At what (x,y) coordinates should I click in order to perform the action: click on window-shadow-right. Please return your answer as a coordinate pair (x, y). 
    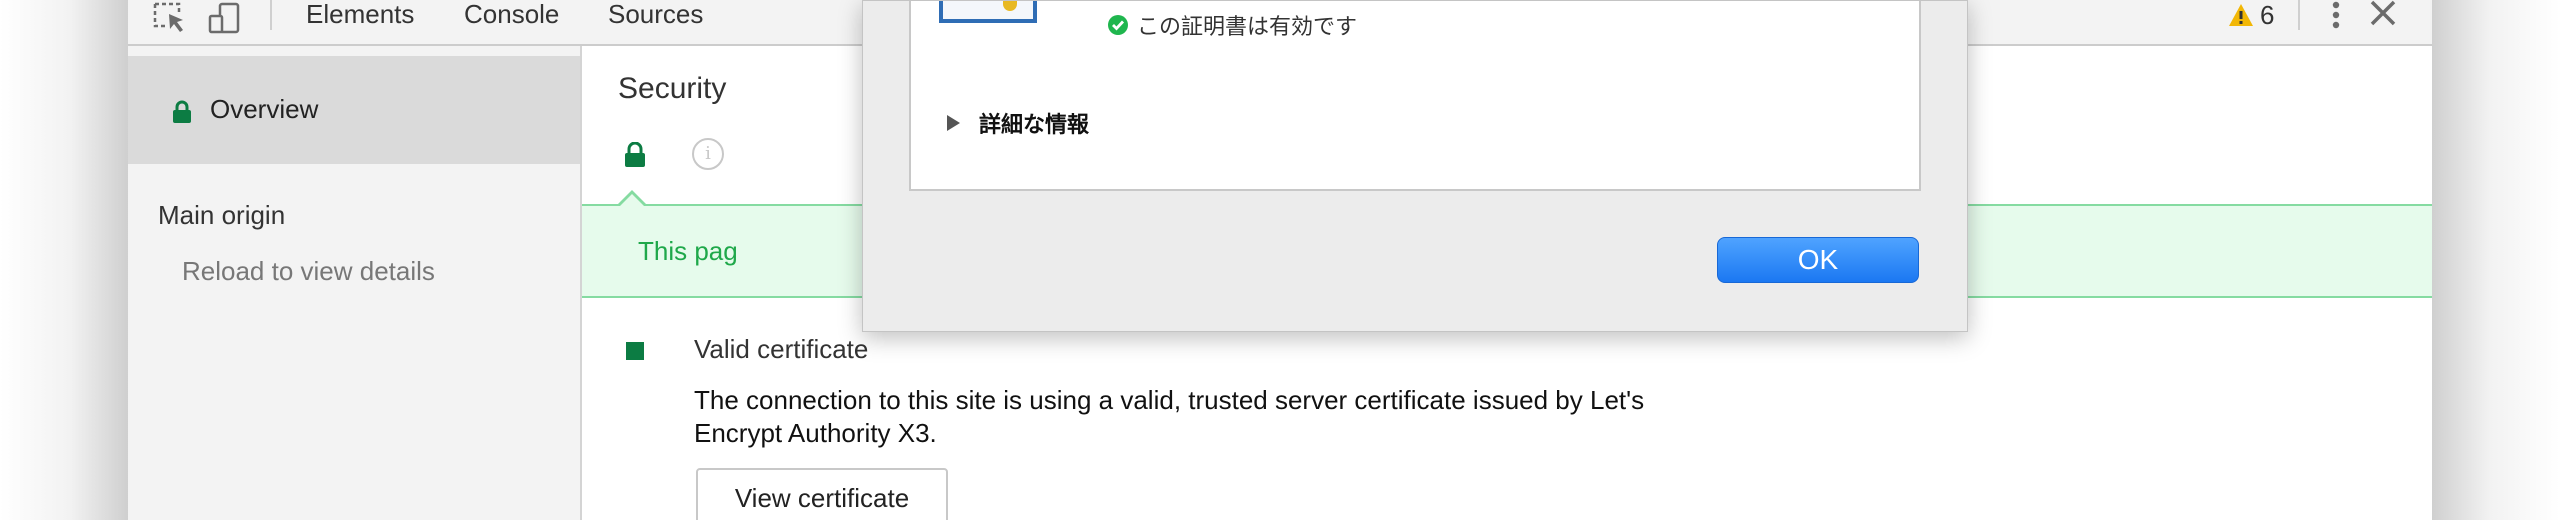
    Looking at the image, I should click on (2496, 260).